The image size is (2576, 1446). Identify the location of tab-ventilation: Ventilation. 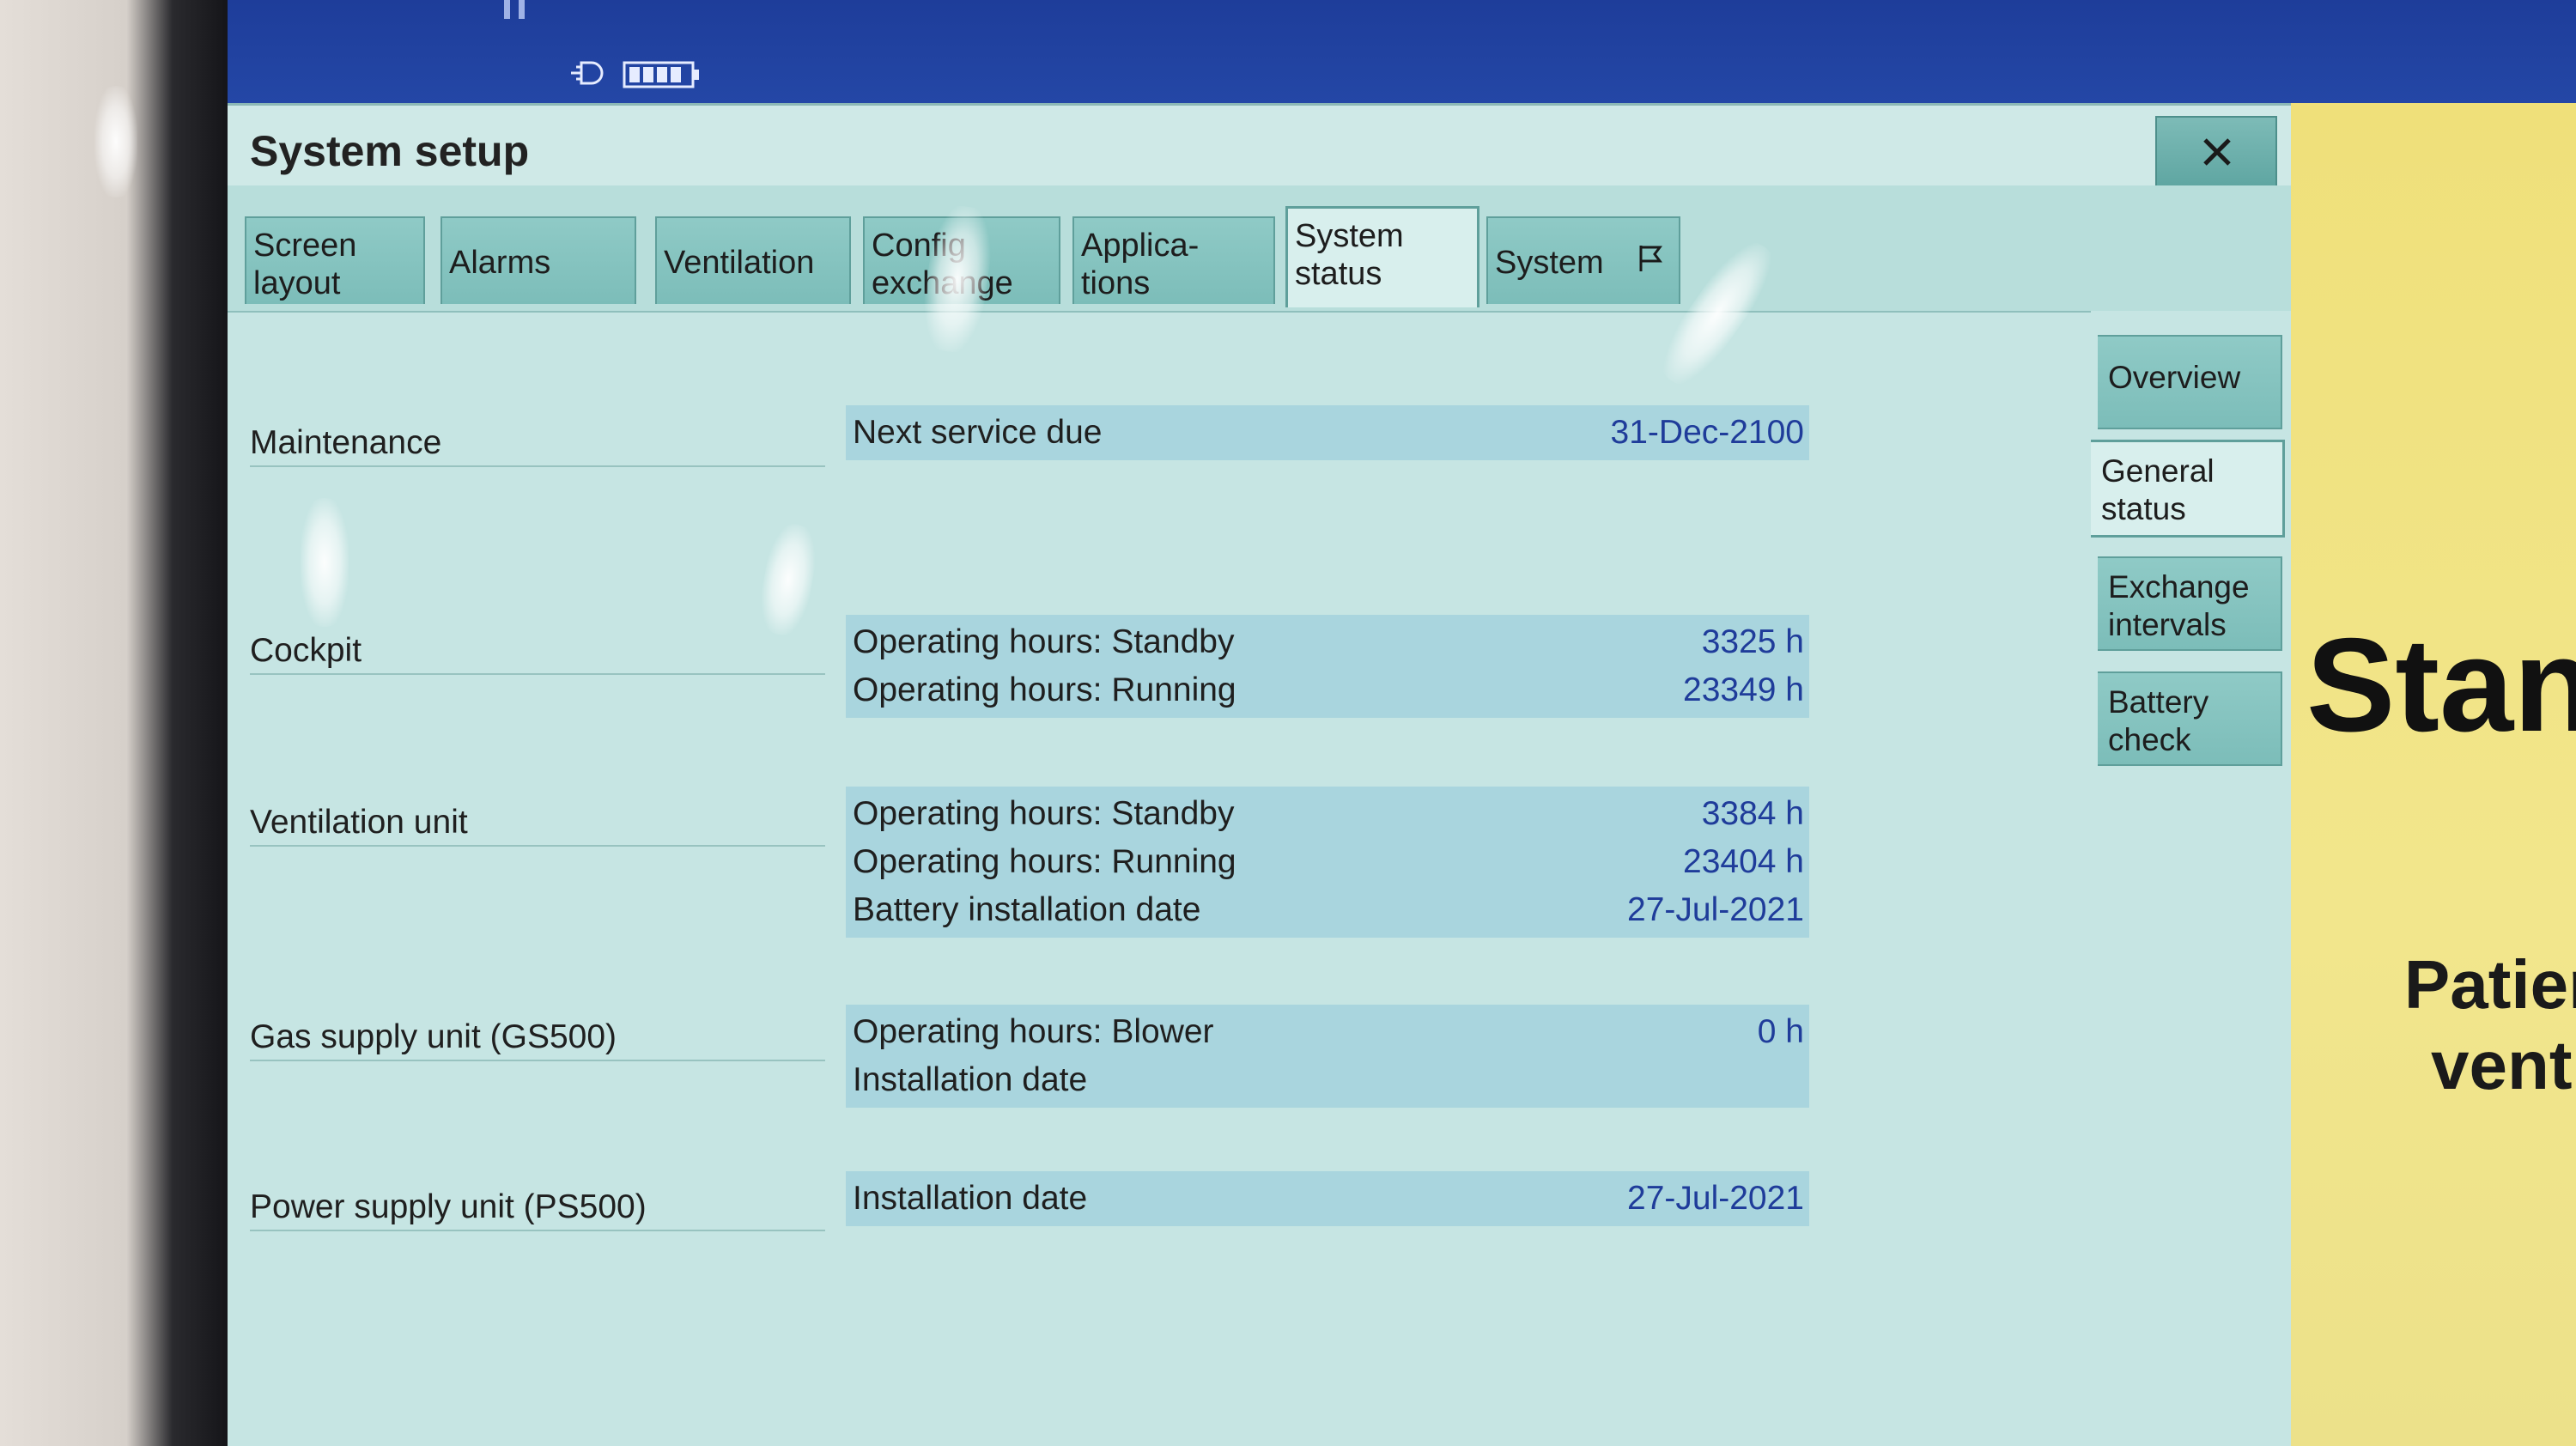
(753, 260).